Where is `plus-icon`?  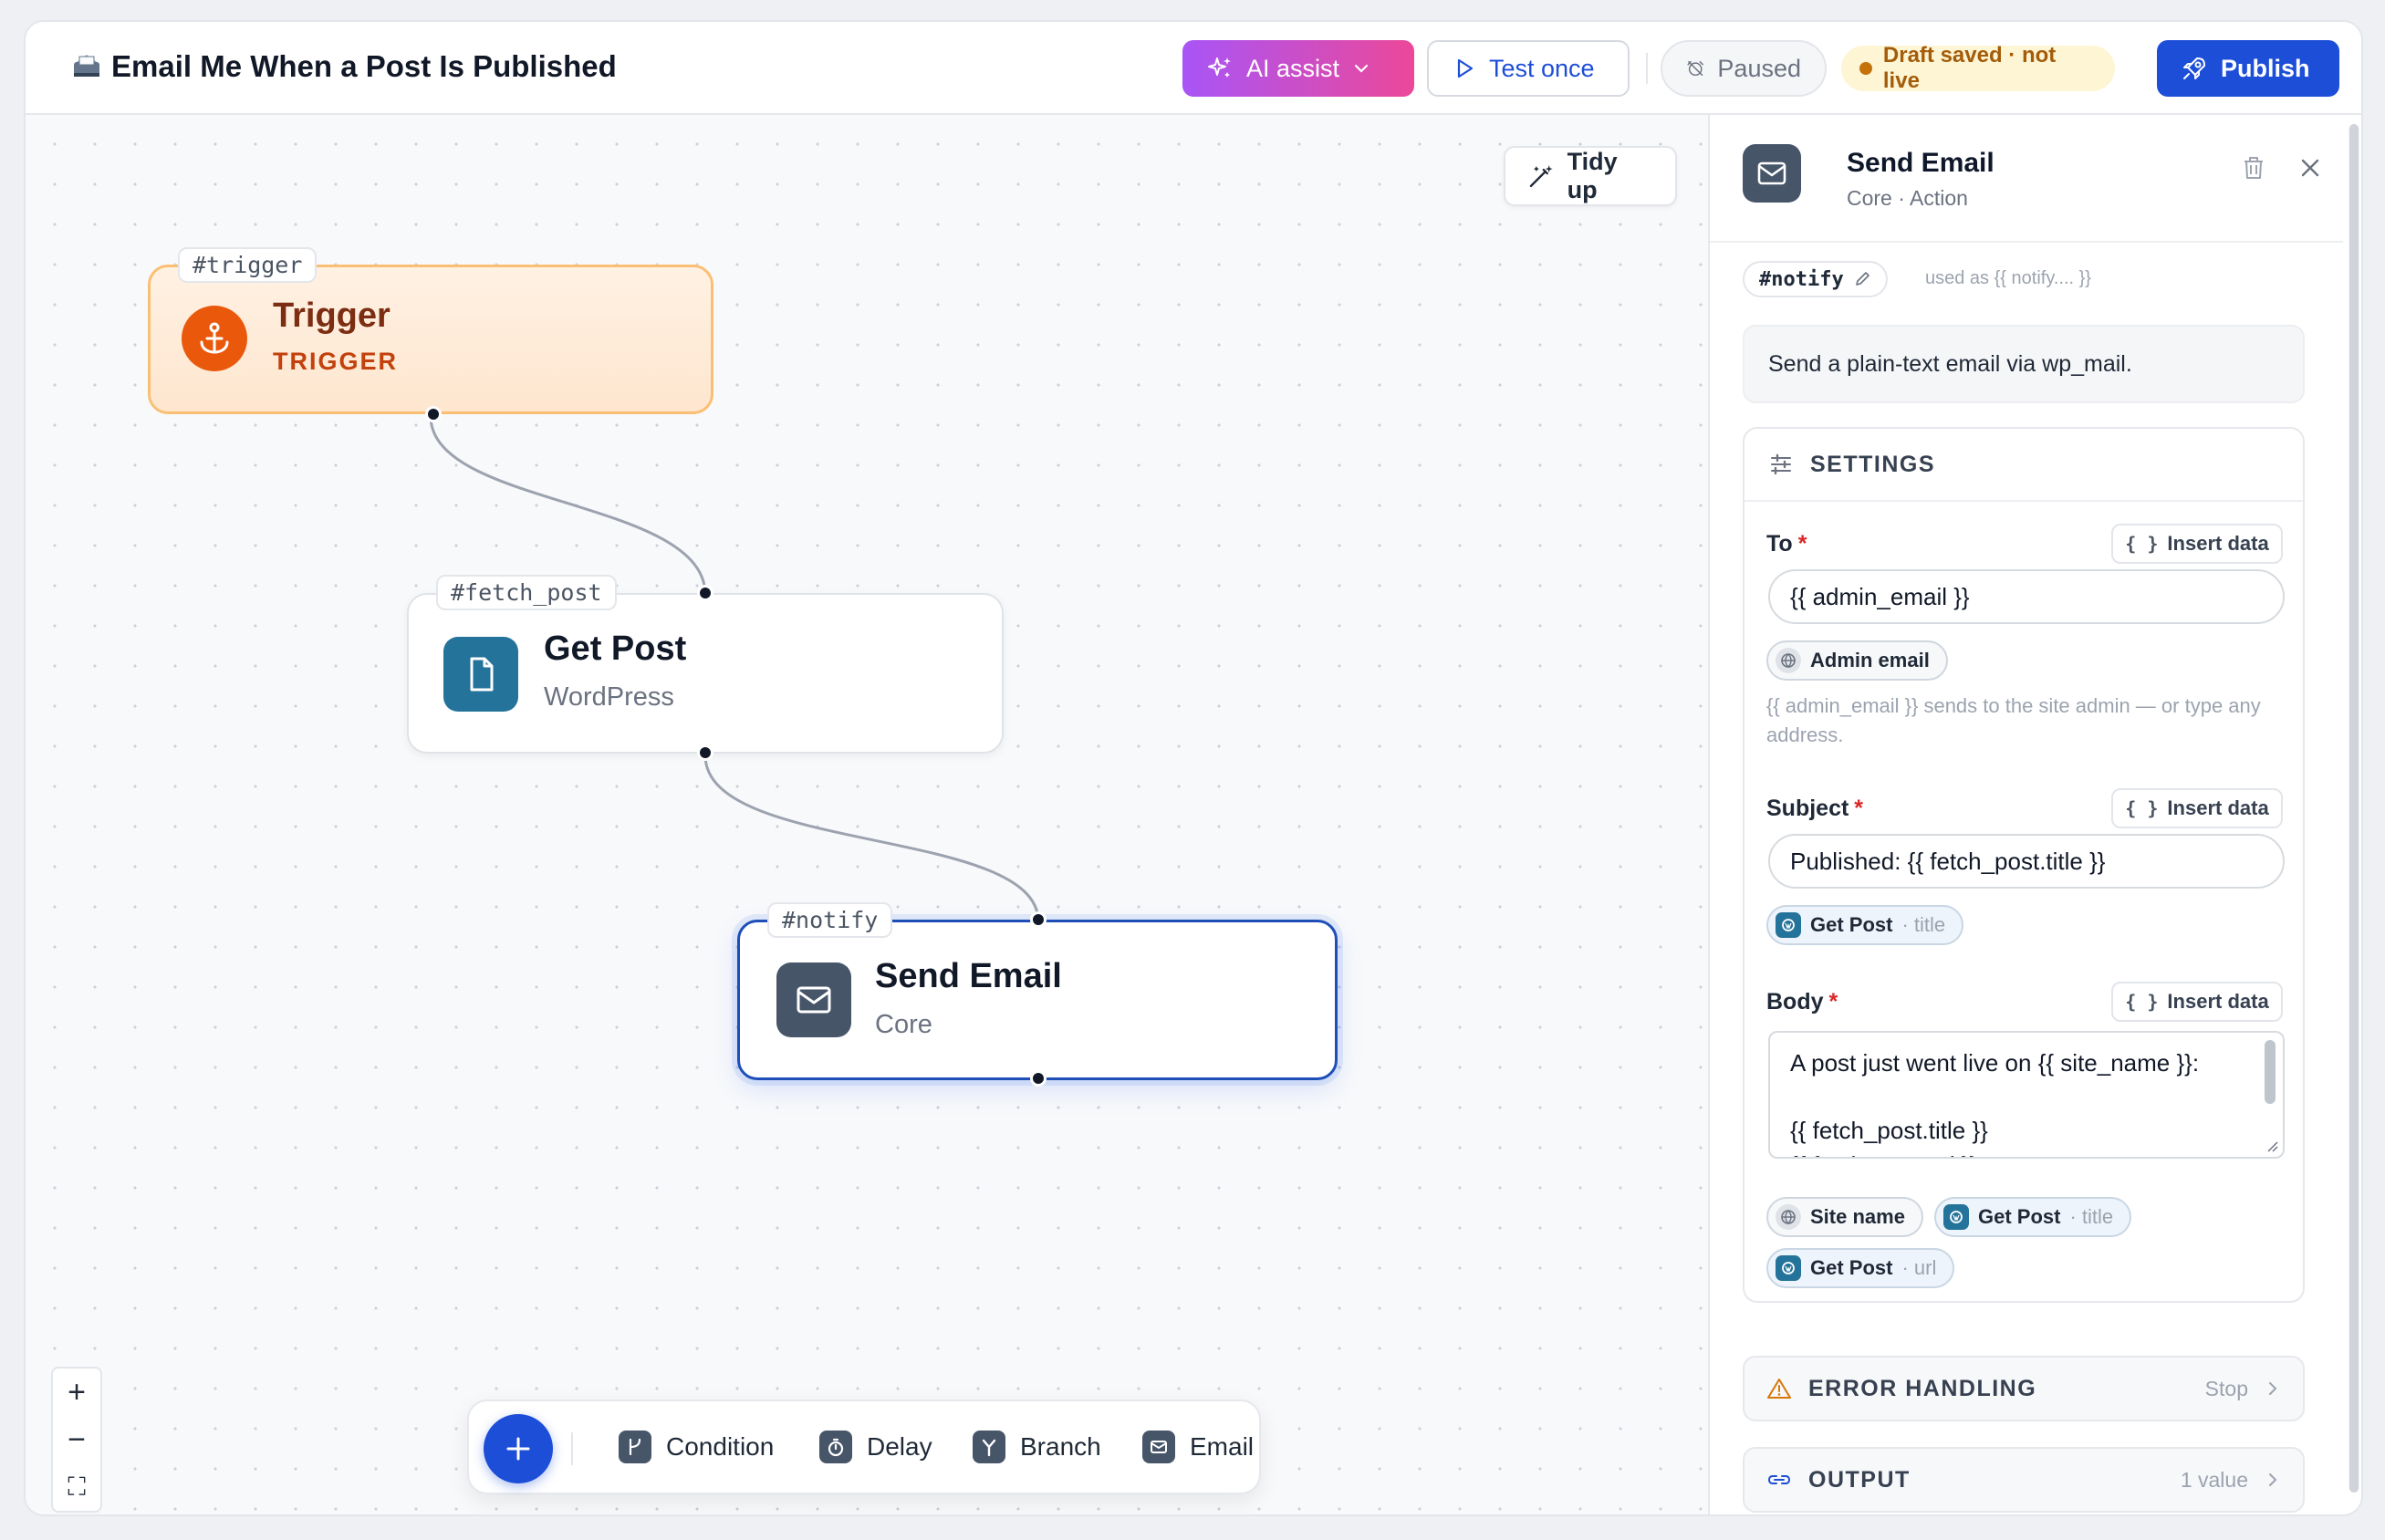
plus-icon is located at coordinates (518, 1449).